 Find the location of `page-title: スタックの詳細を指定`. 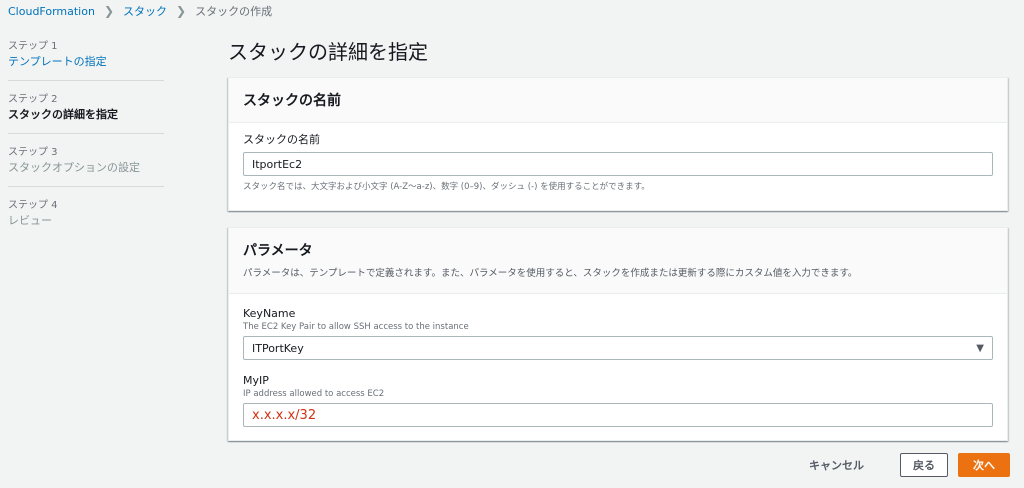

page-title: スタックの詳細を指定 is located at coordinates (328, 52).